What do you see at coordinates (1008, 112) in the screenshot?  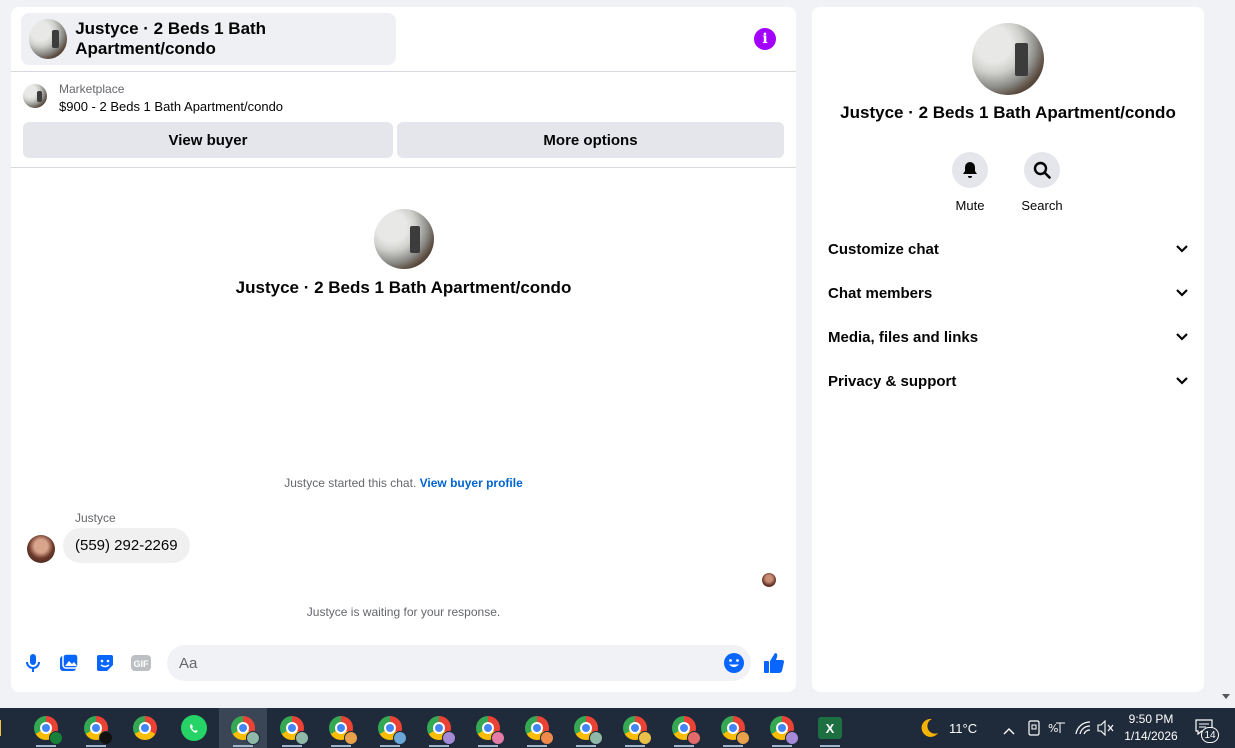 I see `info-title: Justyce · 2 Beds 1 Bath Apartment/condo` at bounding box center [1008, 112].